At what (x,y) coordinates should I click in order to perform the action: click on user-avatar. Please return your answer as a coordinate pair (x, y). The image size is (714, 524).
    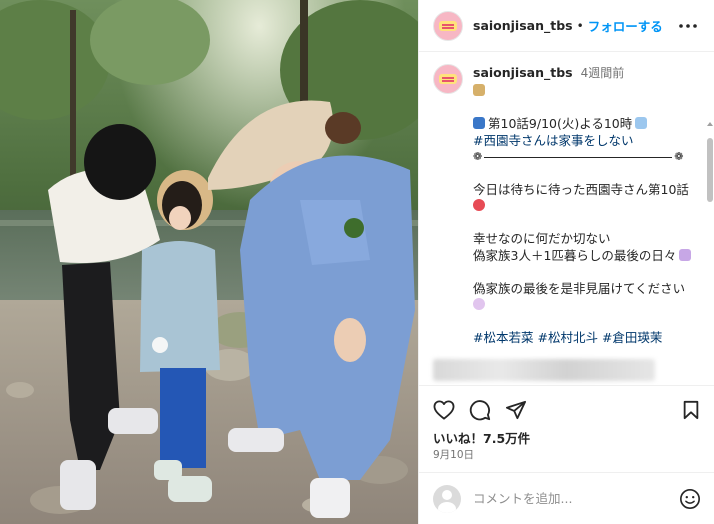
    Looking at the image, I should click on (447, 498).